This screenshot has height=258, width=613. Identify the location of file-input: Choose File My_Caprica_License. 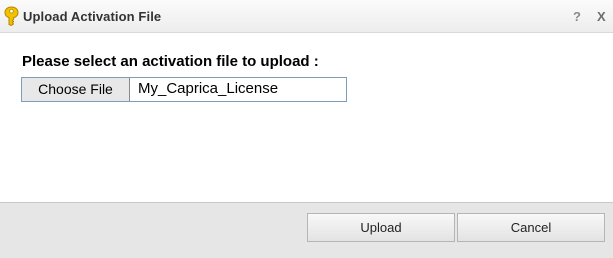
(184, 89).